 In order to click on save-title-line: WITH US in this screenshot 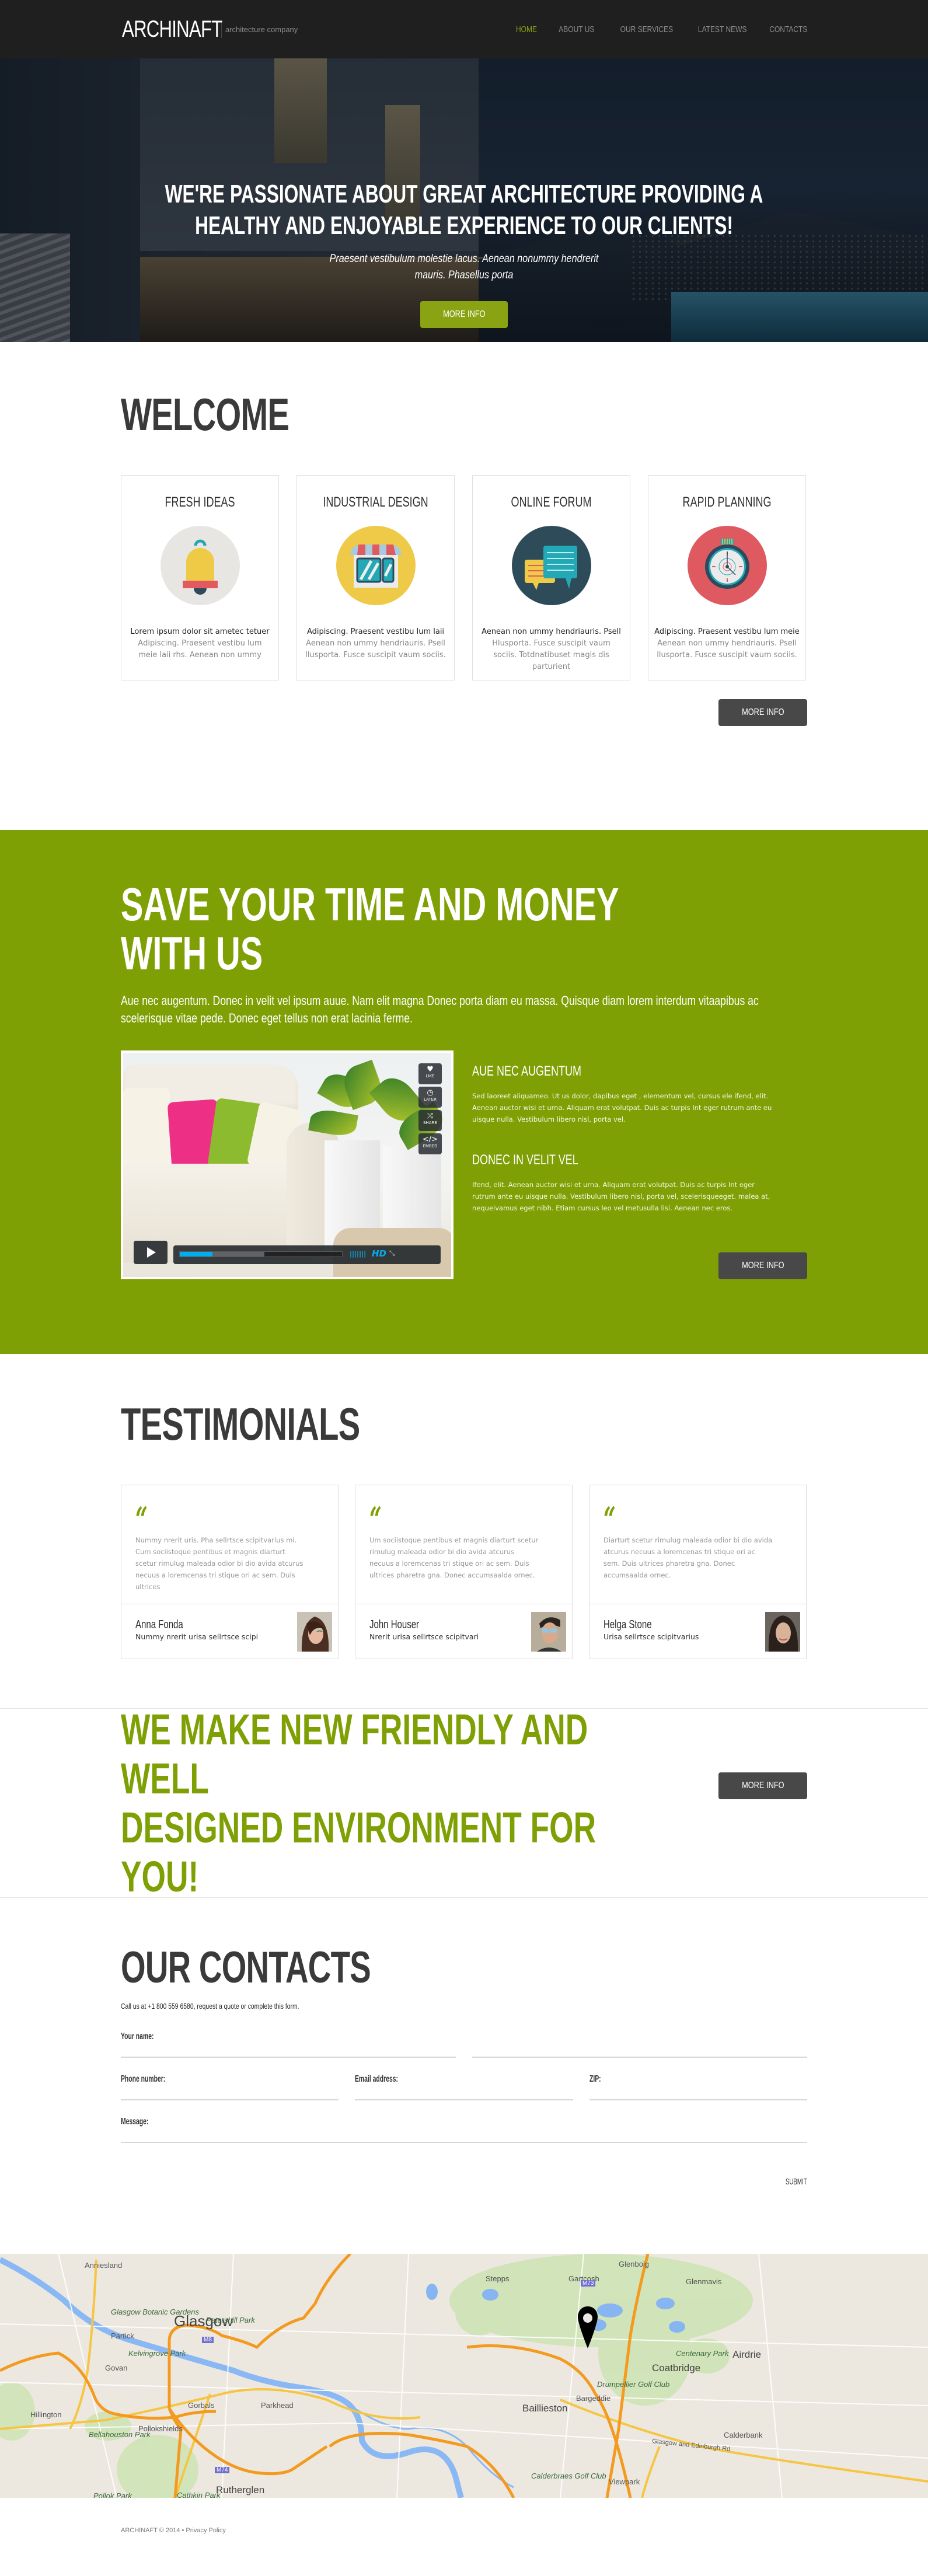, I will do `click(192, 953)`.